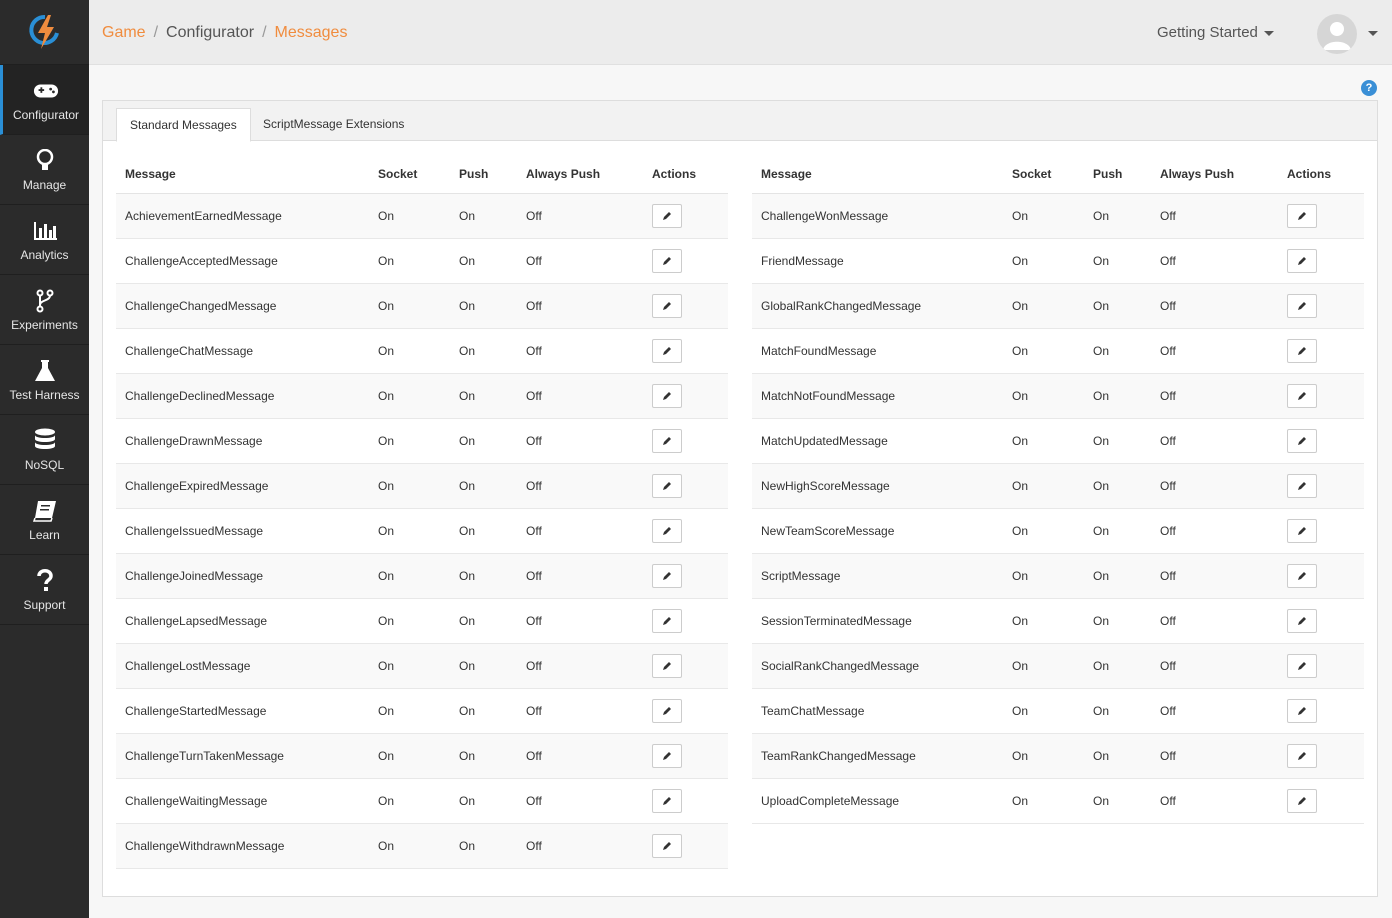 The image size is (1392, 918). Describe the element at coordinates (1369, 88) in the screenshot. I see `help-icon: ?` at that location.